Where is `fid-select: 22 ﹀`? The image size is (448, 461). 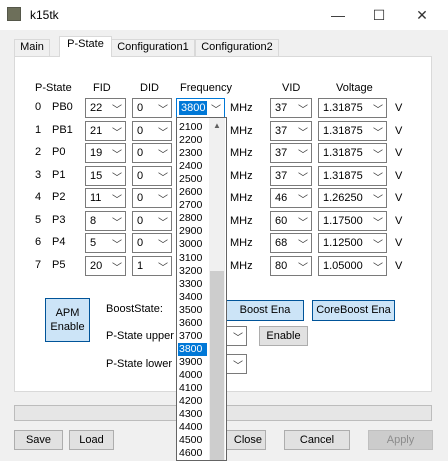
fid-select: 22 ﹀ is located at coordinates (105, 108).